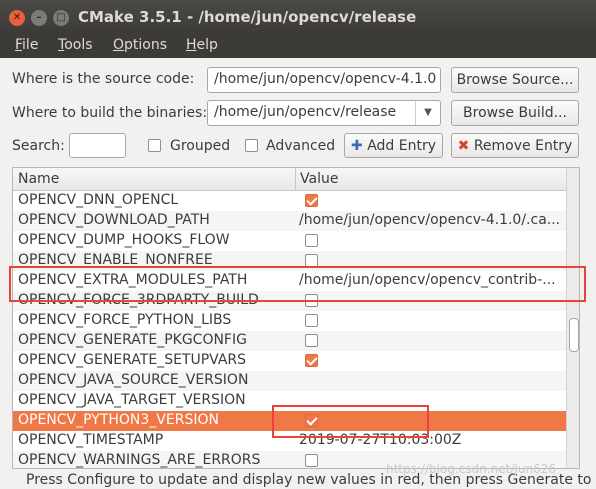 The width and height of the screenshot is (596, 489). What do you see at coordinates (289, 341) in the screenshot?
I see `table-row: OPENCV_GENERATE_PKGCONFIG` at bounding box center [289, 341].